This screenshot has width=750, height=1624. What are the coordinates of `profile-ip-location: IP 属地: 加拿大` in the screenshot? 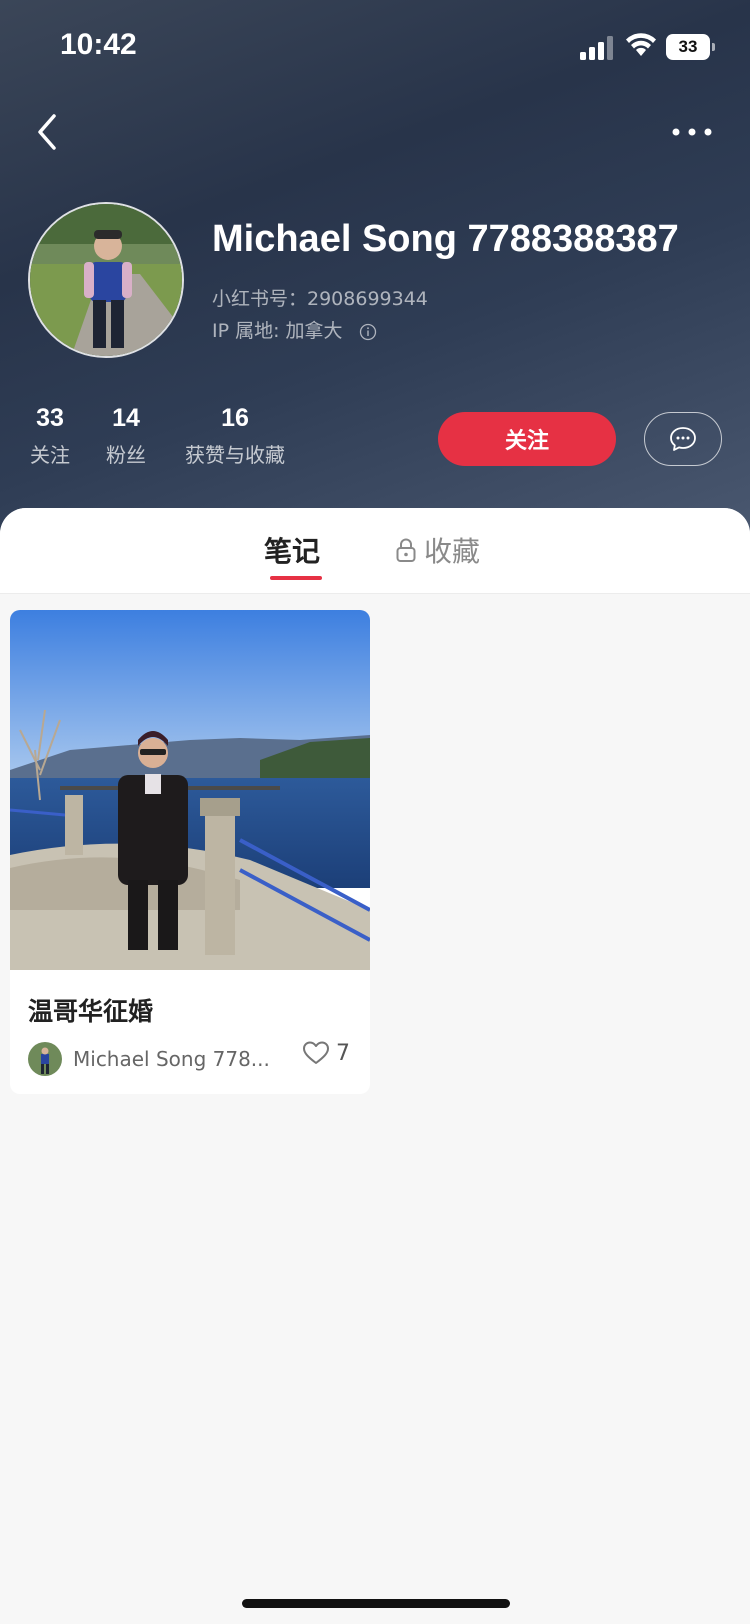 It's located at (294, 329).